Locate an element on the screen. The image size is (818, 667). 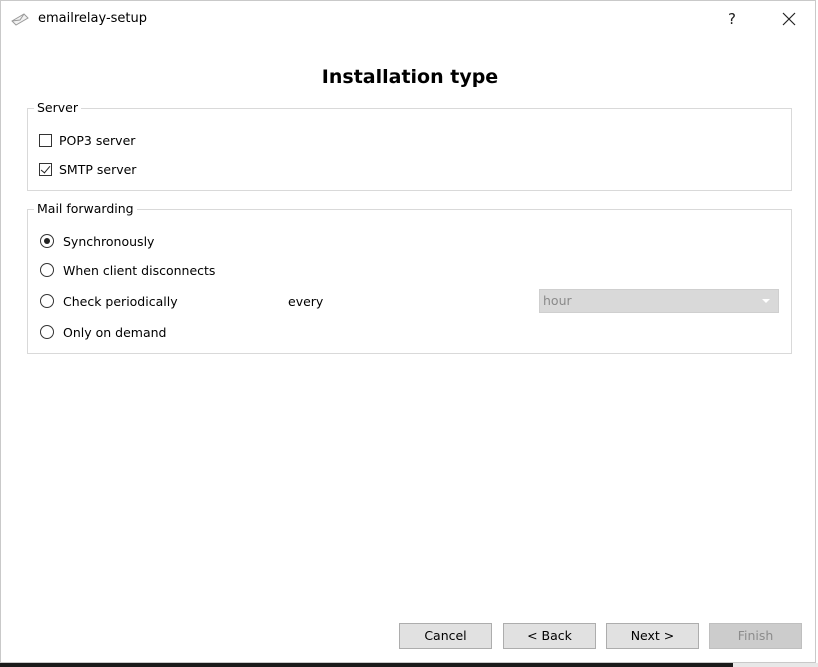
pop3-server-label: POP3 server is located at coordinates (97, 140).